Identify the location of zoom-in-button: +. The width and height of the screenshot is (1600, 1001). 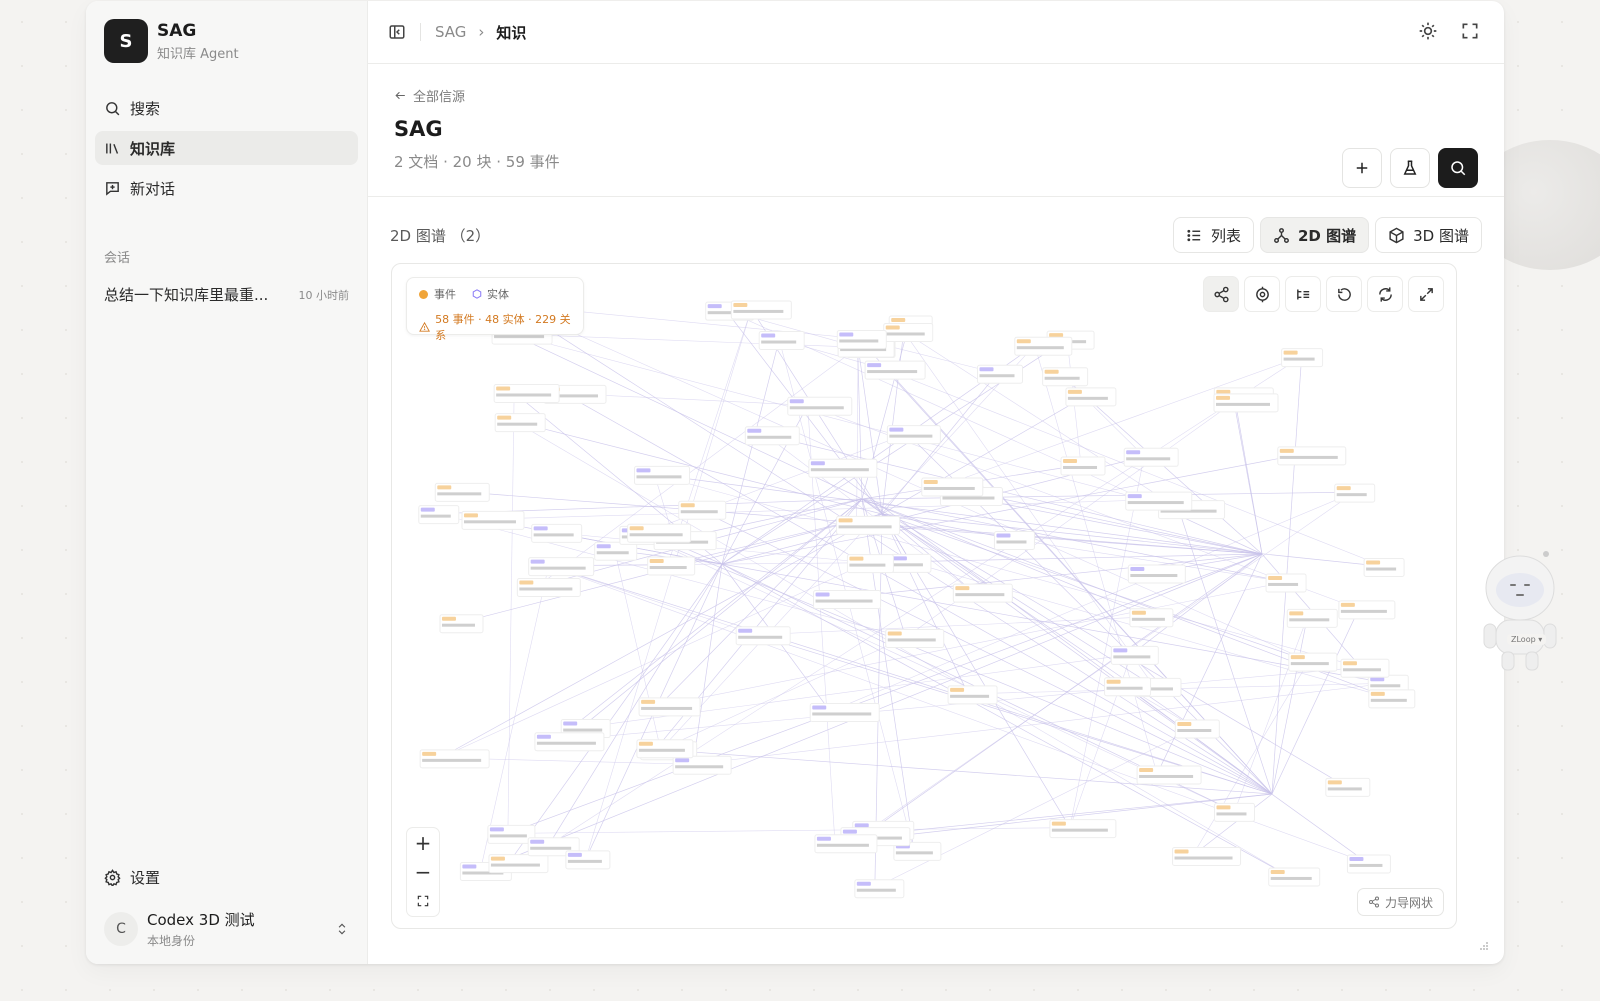
(423, 843).